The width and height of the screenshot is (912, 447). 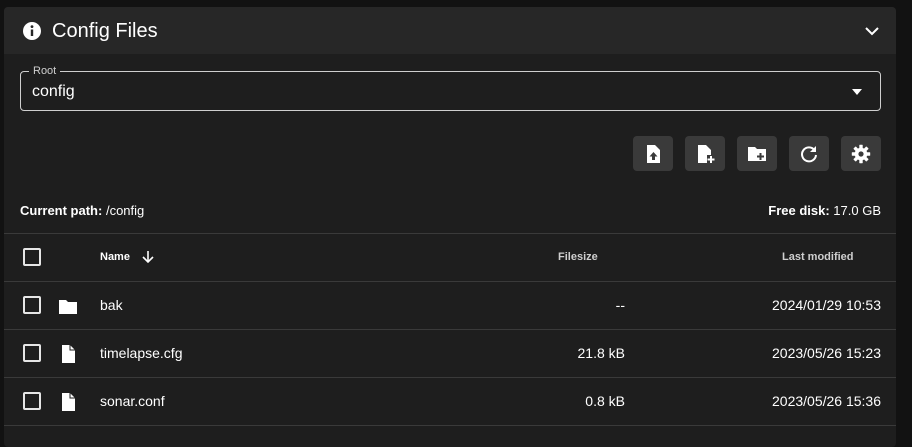 I want to click on current-path-label: Current path:, so click(x=61, y=210).